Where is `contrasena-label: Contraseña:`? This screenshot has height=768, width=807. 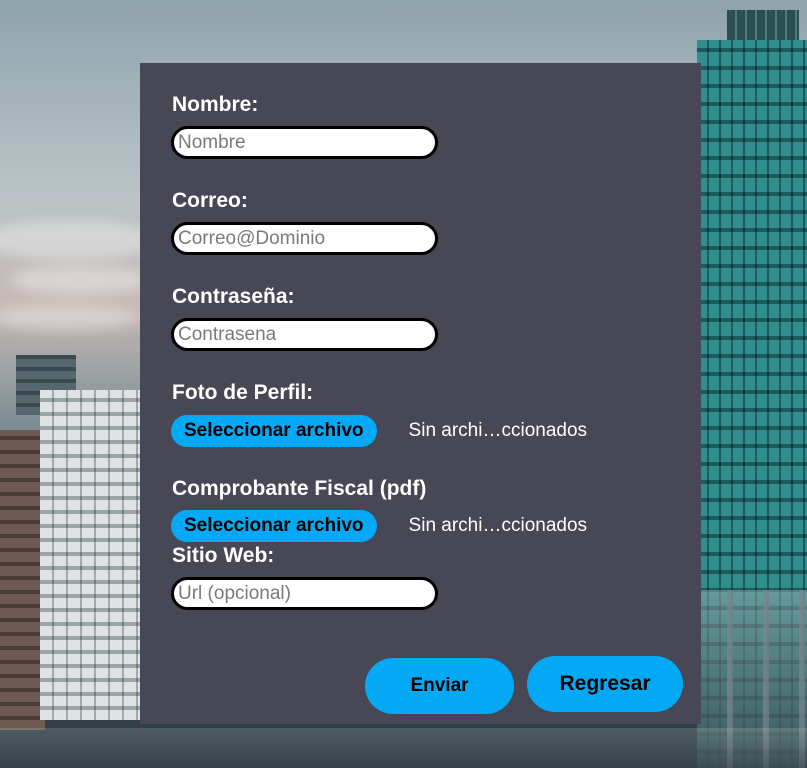 contrasena-label: Contraseña: is located at coordinates (233, 296).